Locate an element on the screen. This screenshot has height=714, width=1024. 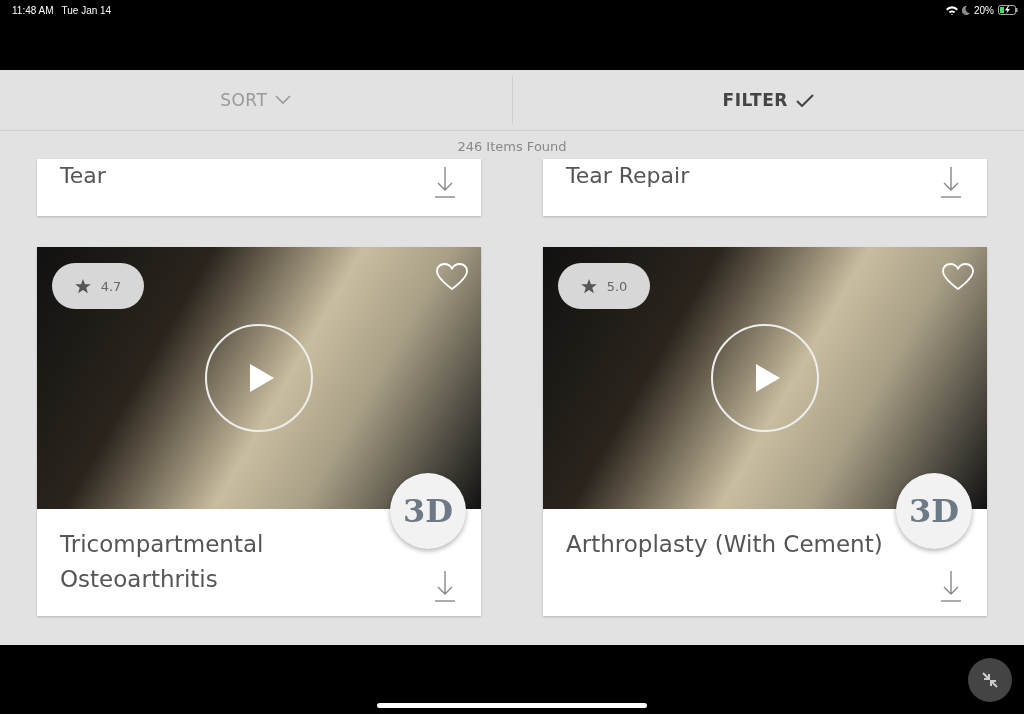
toolbar-tab: FILTER is located at coordinates (768, 100).